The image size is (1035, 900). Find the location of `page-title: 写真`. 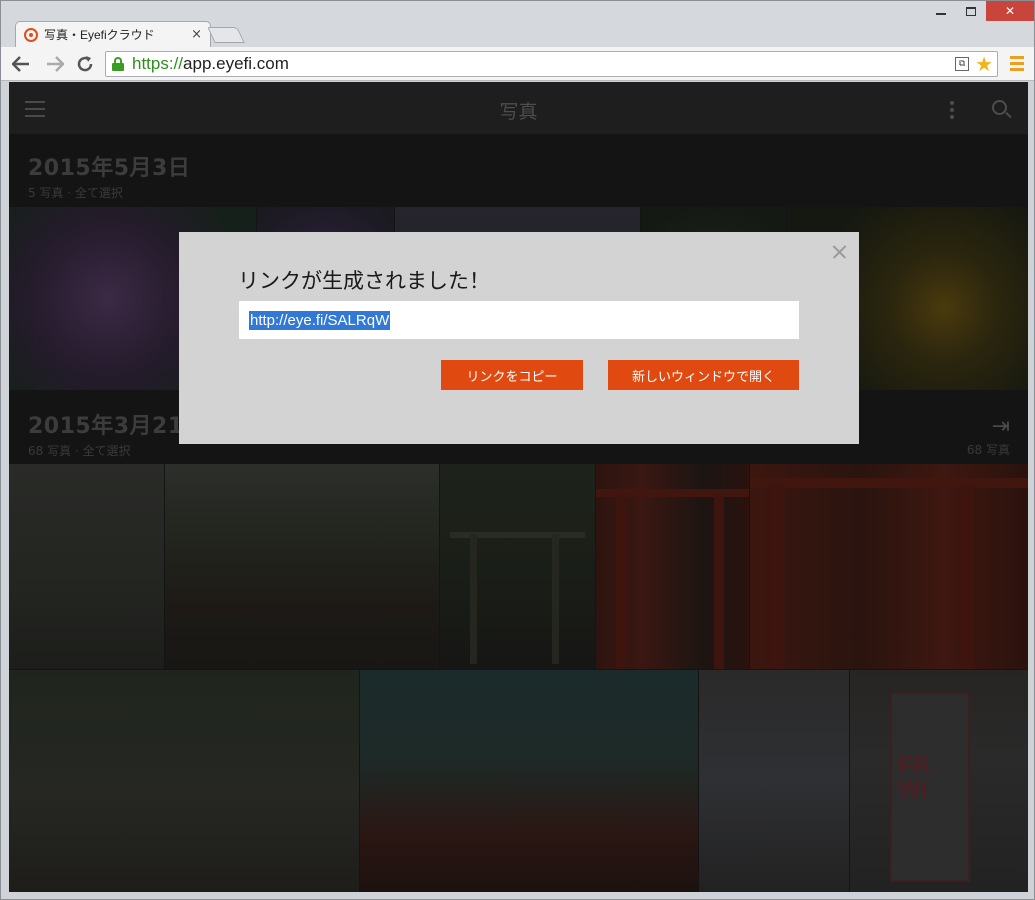

page-title: 写真 is located at coordinates (518, 112).